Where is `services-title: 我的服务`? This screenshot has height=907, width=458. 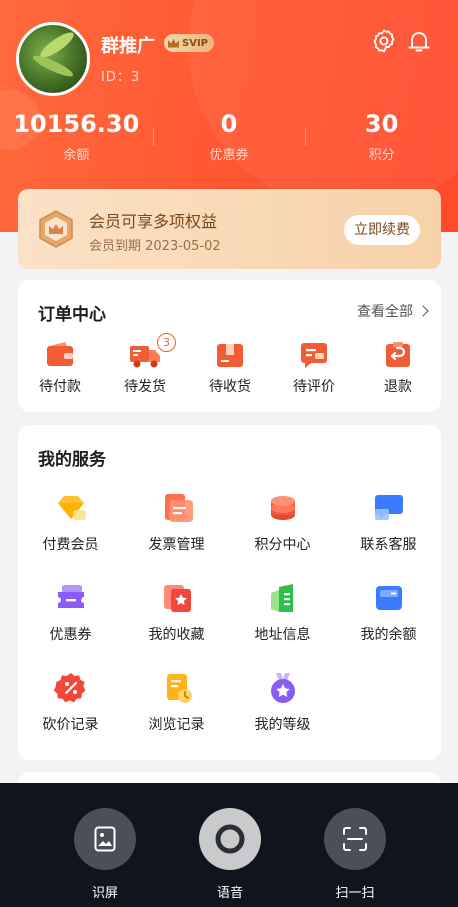 services-title: 我的服务 is located at coordinates (72, 460).